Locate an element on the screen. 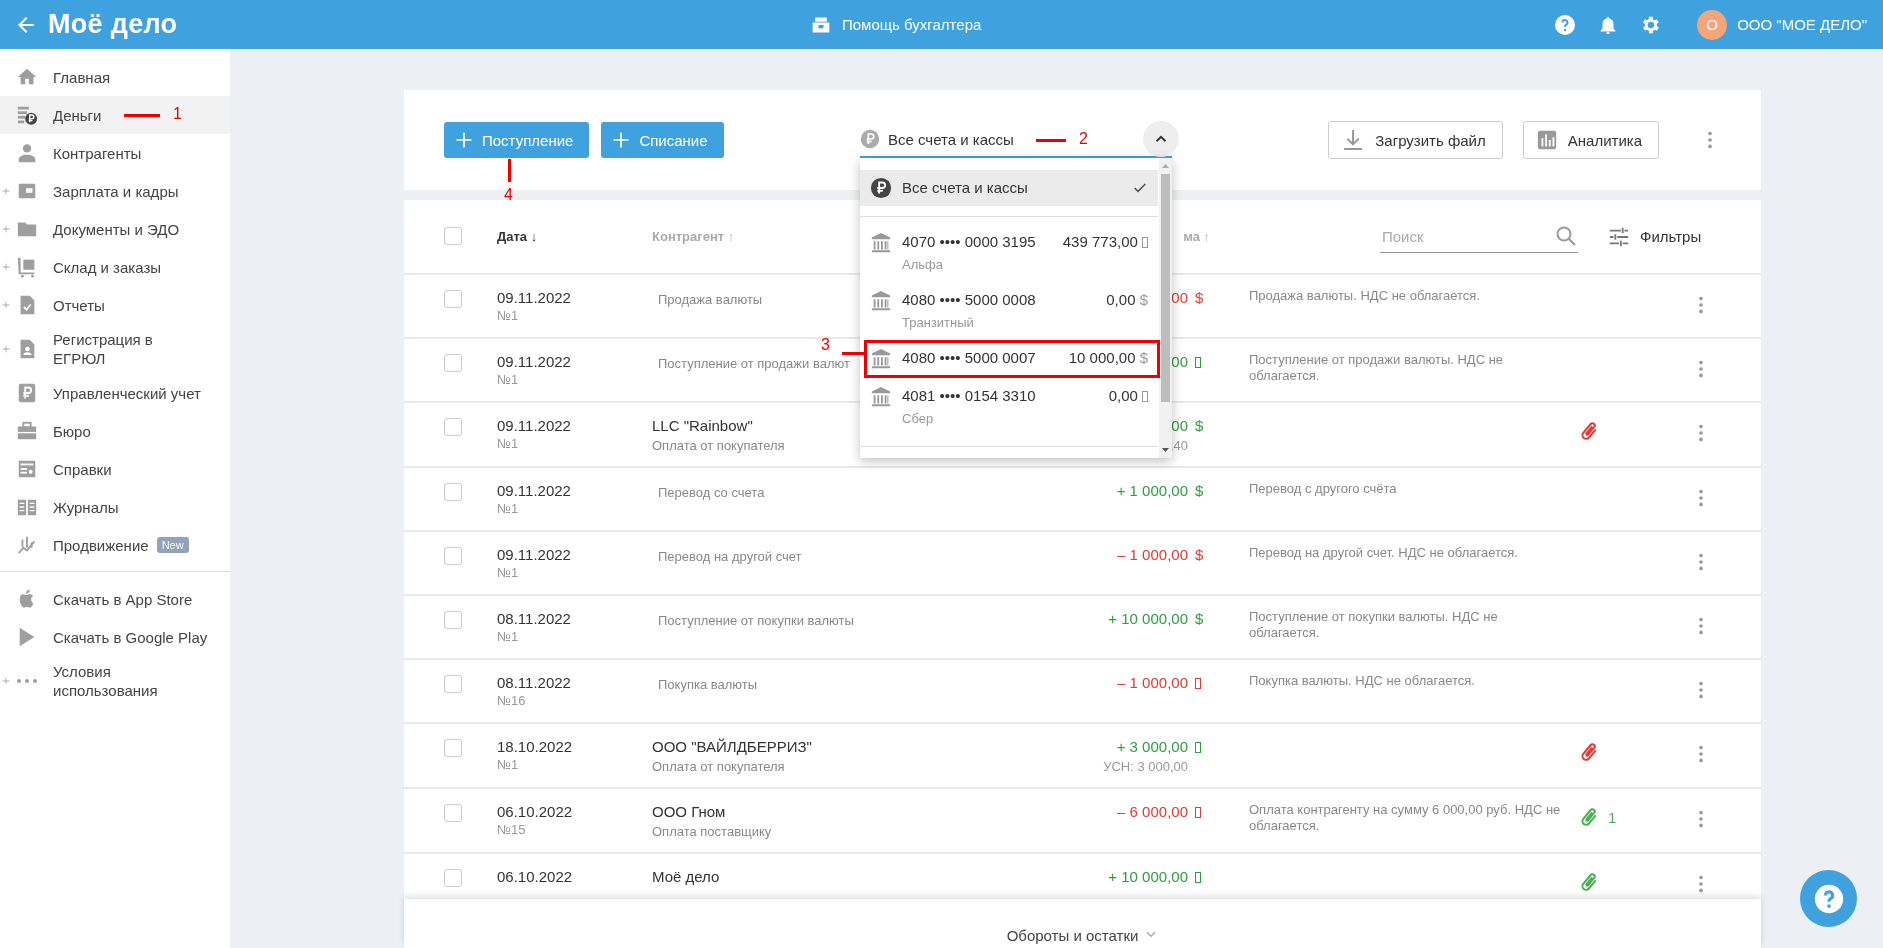 The image size is (1883, 948). sidebar-item: Журналы is located at coordinates (115, 507).